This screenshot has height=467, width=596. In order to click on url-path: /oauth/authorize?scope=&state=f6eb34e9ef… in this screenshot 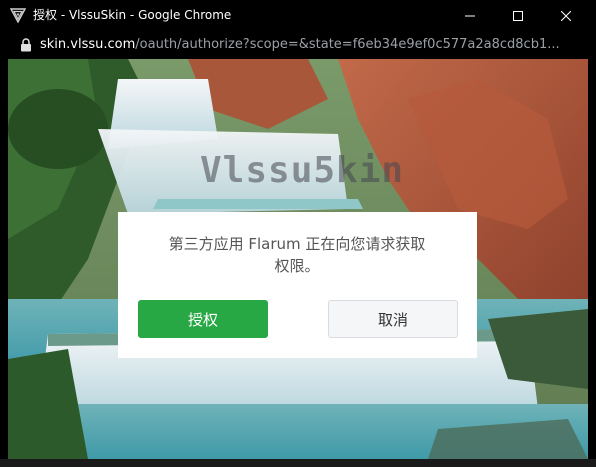, I will do `click(347, 44)`.